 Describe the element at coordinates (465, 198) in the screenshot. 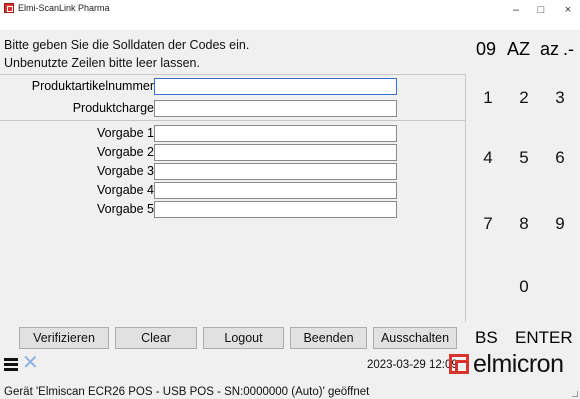

I see `form-right-border` at that location.